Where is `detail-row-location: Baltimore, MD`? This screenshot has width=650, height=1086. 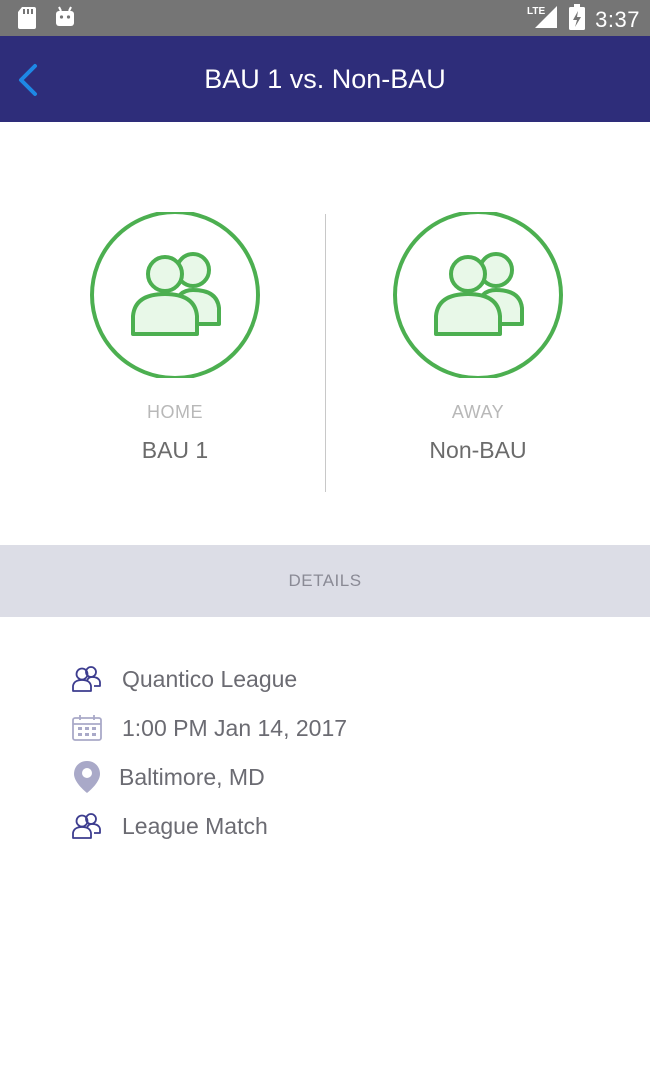
detail-row-location: Baltimore, MD is located at coordinates (167, 777).